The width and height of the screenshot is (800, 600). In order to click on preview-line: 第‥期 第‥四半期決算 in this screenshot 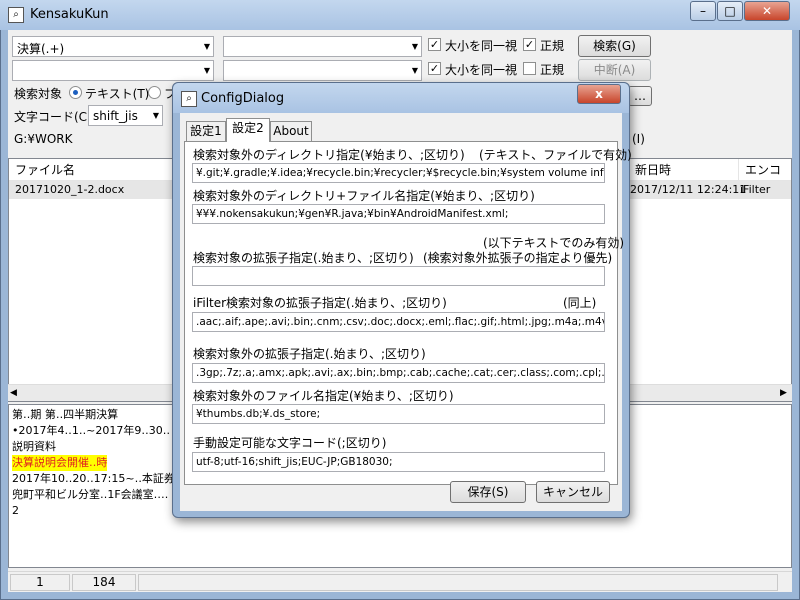, I will do `click(65, 414)`.